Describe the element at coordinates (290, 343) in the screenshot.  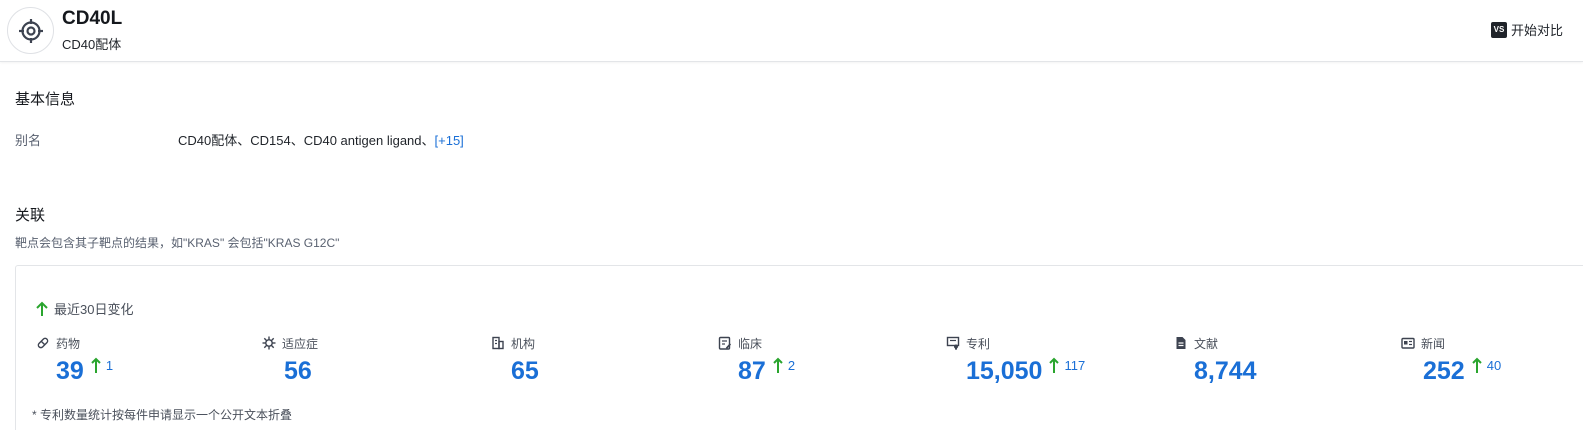
I see `stat-label: 适应症` at that location.